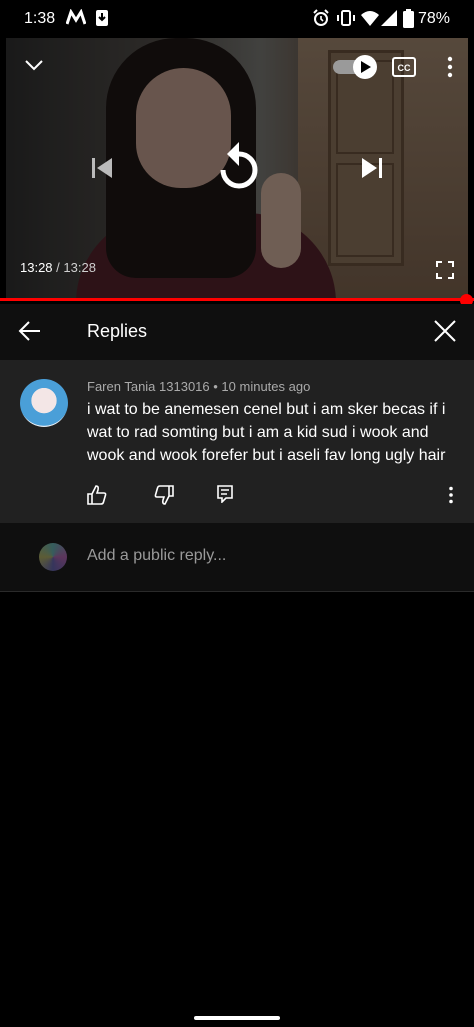 The image size is (474, 1027). What do you see at coordinates (372, 168) in the screenshot?
I see `next-video-icon` at bounding box center [372, 168].